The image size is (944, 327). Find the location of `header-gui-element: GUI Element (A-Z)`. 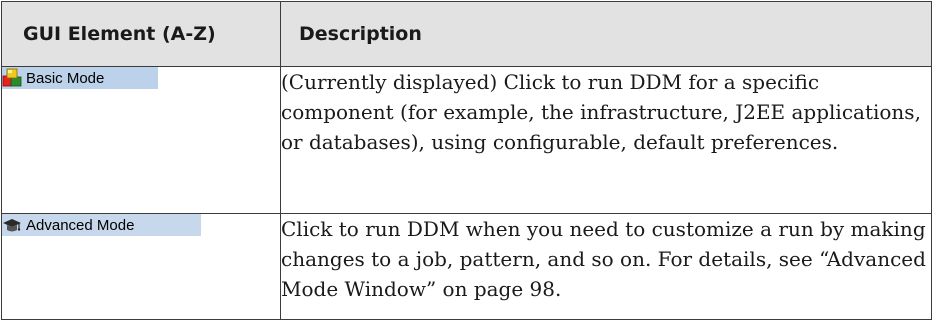

header-gui-element: GUI Element (A-Z) is located at coordinates (141, 34).